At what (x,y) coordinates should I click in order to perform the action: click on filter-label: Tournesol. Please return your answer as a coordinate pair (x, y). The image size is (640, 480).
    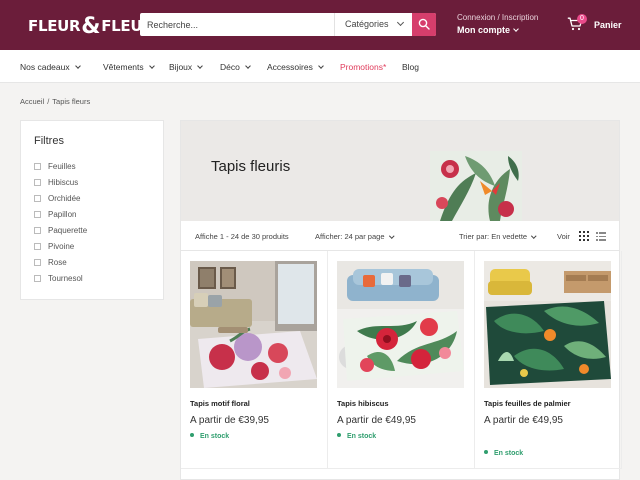
    Looking at the image, I should click on (65, 278).